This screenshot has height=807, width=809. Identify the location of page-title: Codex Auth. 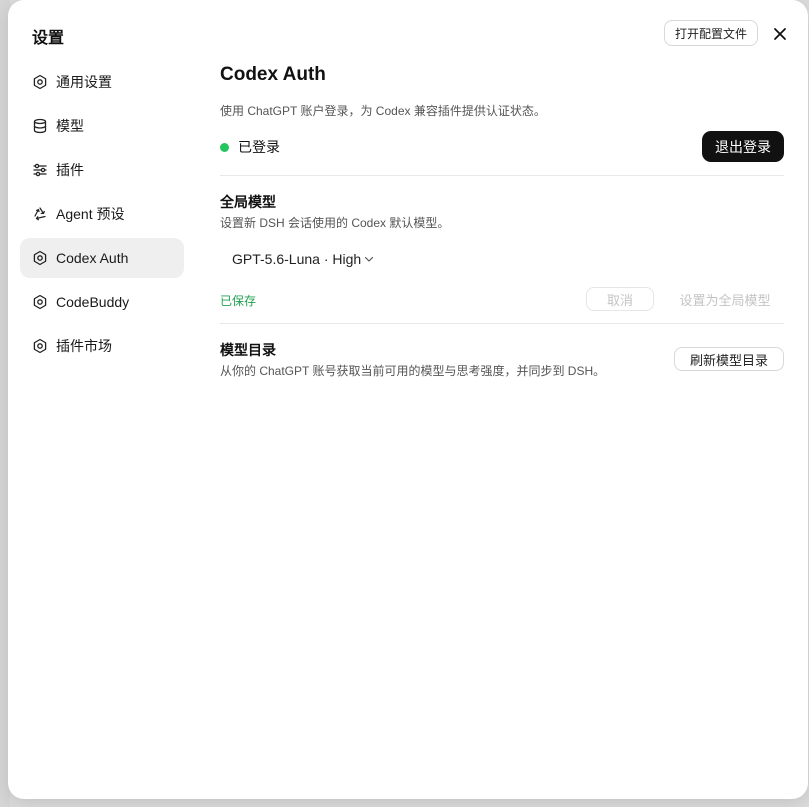
(273, 74).